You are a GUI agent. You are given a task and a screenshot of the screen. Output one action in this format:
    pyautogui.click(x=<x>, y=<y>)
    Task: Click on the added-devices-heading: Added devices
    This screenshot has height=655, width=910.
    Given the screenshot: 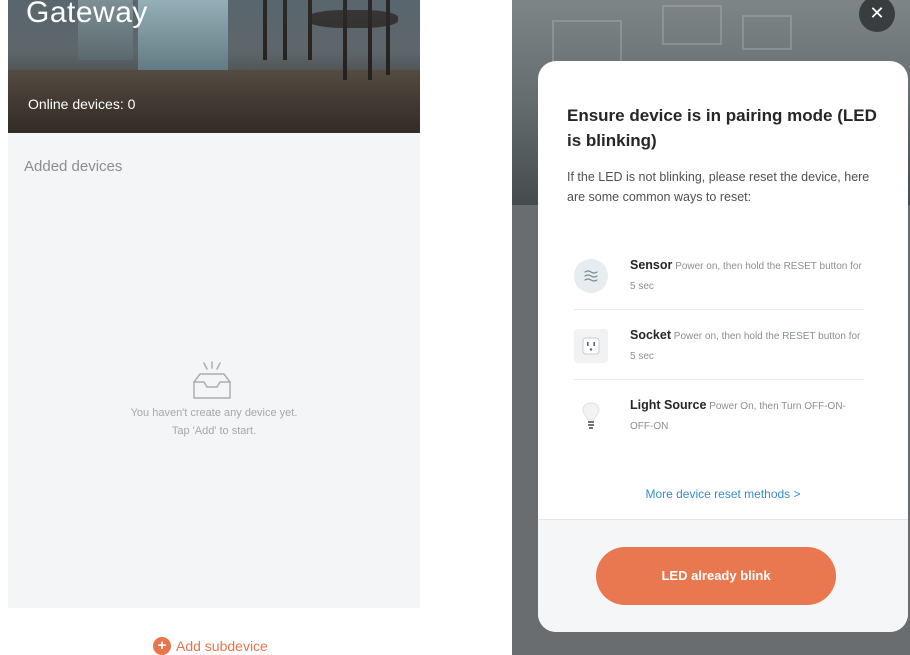 What is the action you would take?
    pyautogui.click(x=73, y=166)
    